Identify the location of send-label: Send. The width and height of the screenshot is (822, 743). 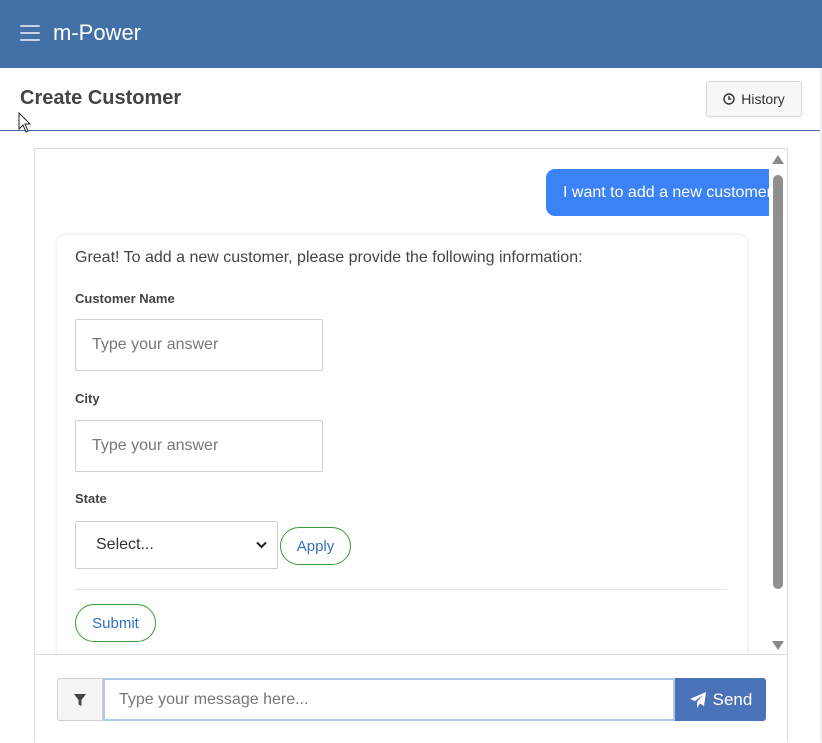
(732, 699).